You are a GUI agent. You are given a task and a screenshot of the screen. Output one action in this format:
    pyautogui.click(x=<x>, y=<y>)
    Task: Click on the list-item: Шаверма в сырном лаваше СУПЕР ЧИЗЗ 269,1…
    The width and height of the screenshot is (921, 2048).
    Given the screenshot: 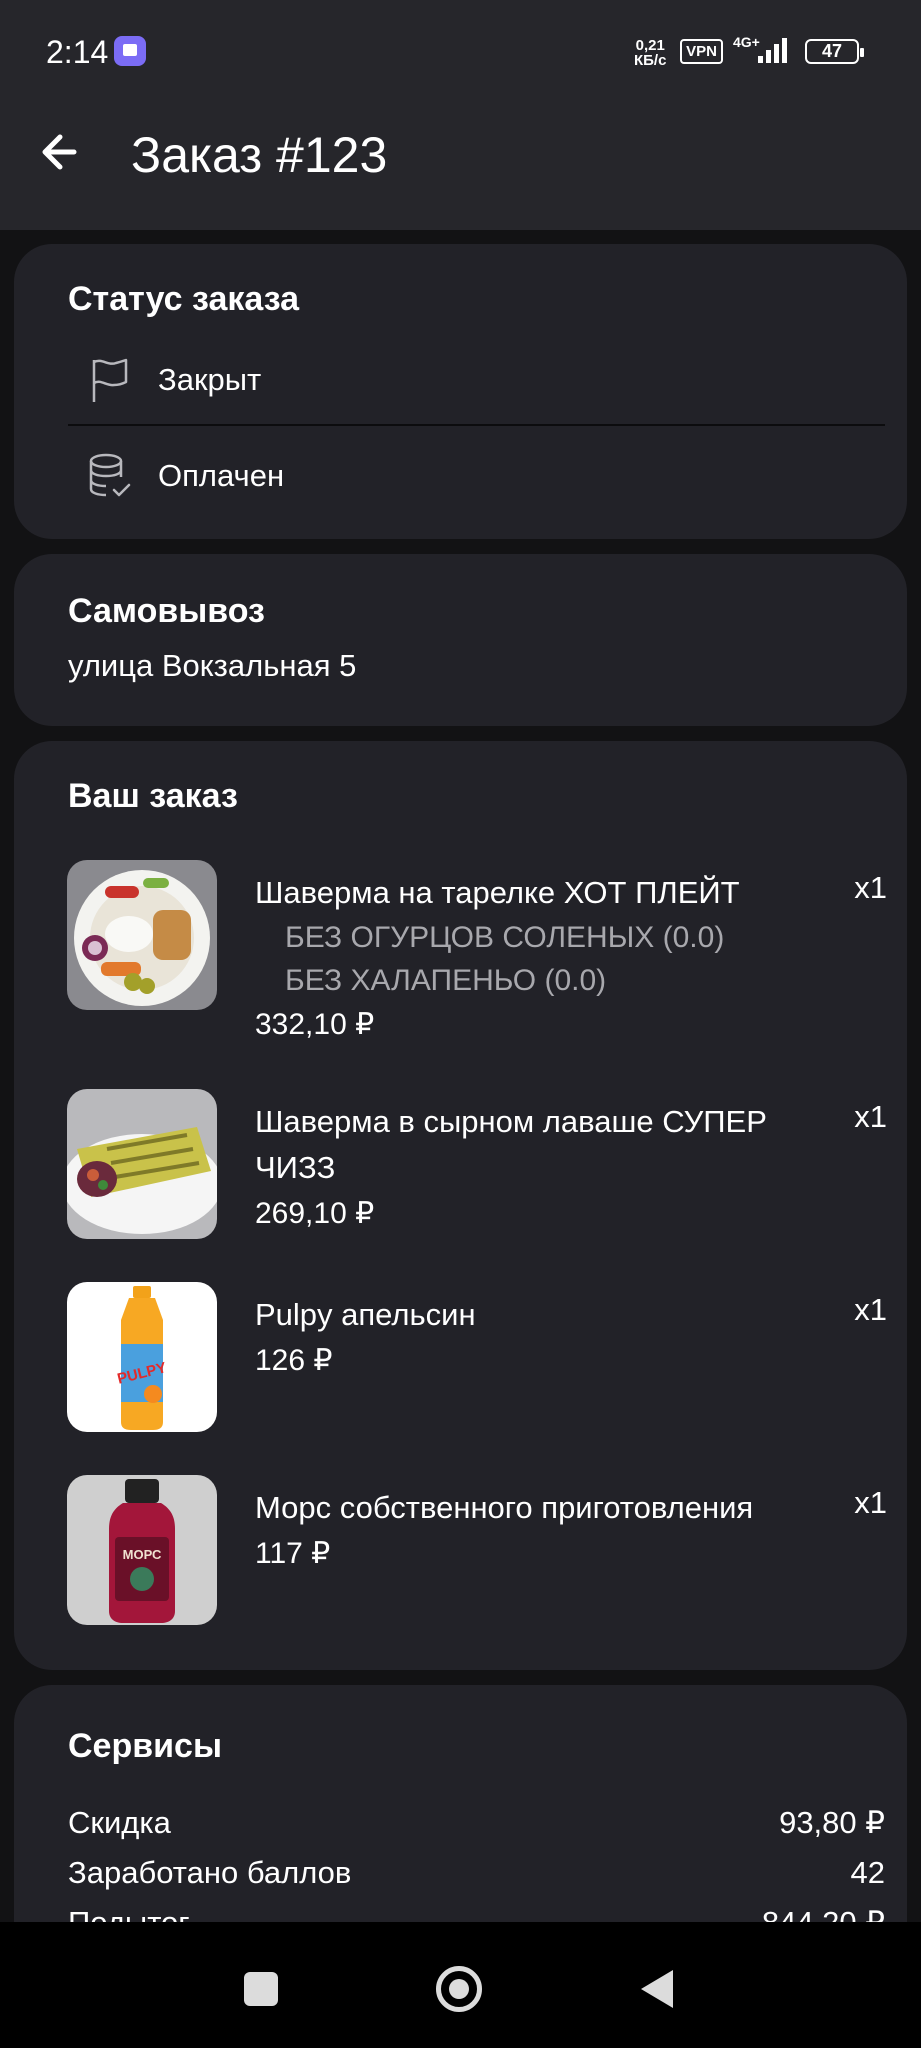 What is the action you would take?
    pyautogui.click(x=477, y=1169)
    